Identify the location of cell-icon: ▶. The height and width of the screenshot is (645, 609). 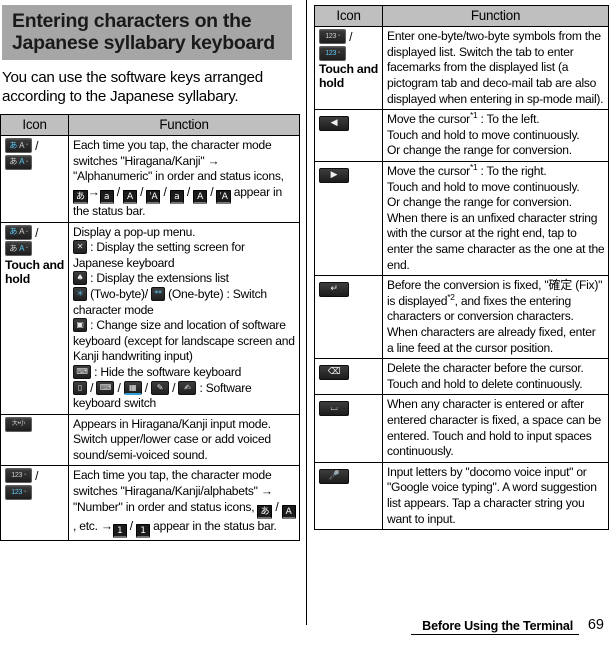
(348, 219).